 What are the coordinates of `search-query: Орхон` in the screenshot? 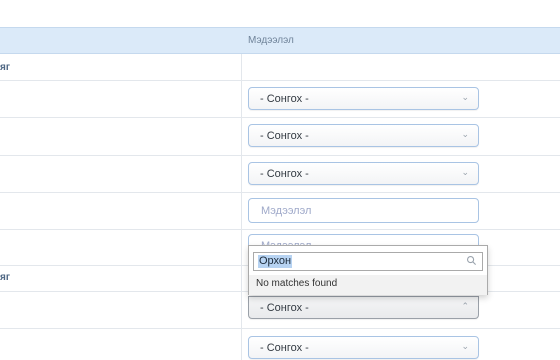 It's located at (275, 261).